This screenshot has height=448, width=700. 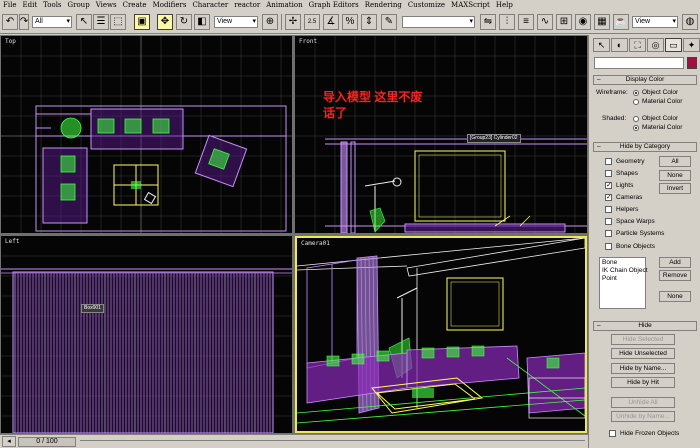 I want to click on timeline-track, so click(x=332, y=442).